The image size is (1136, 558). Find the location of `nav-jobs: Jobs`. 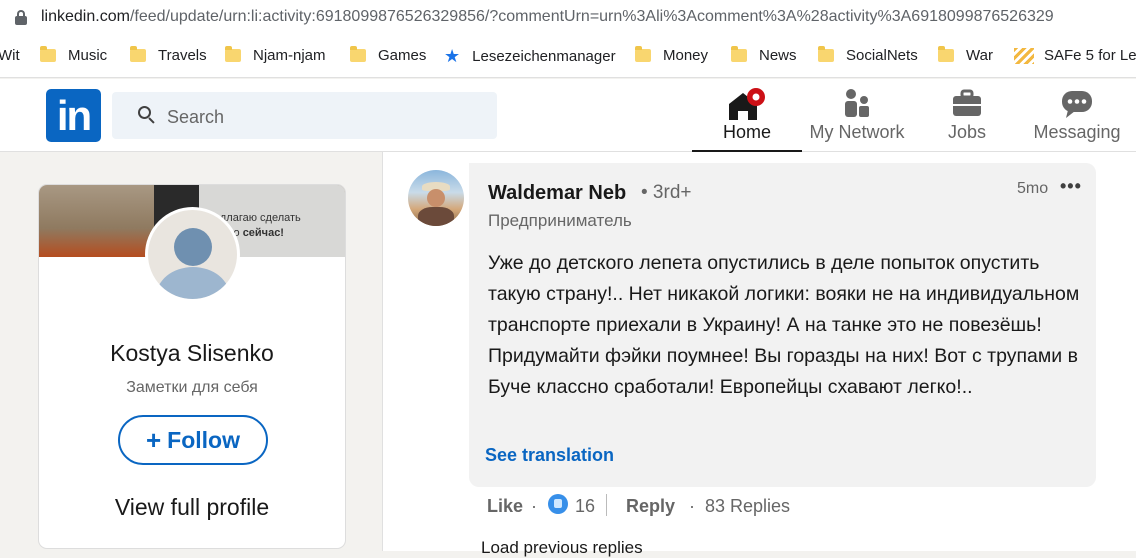

nav-jobs: Jobs is located at coordinates (967, 115).